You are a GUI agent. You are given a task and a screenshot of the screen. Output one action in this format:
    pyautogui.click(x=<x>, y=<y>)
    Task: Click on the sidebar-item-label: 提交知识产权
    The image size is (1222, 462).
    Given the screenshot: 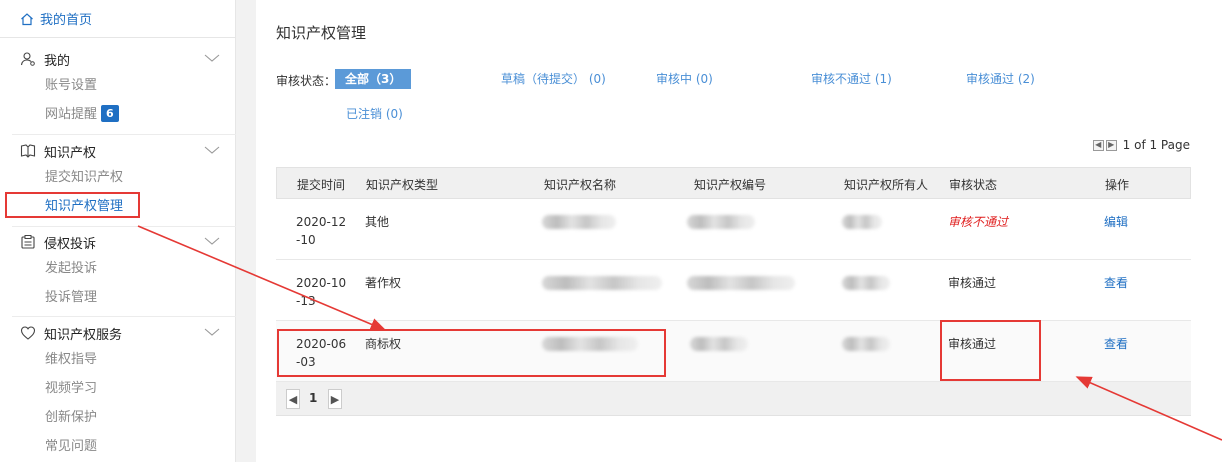 What is the action you would take?
    pyautogui.click(x=84, y=177)
    